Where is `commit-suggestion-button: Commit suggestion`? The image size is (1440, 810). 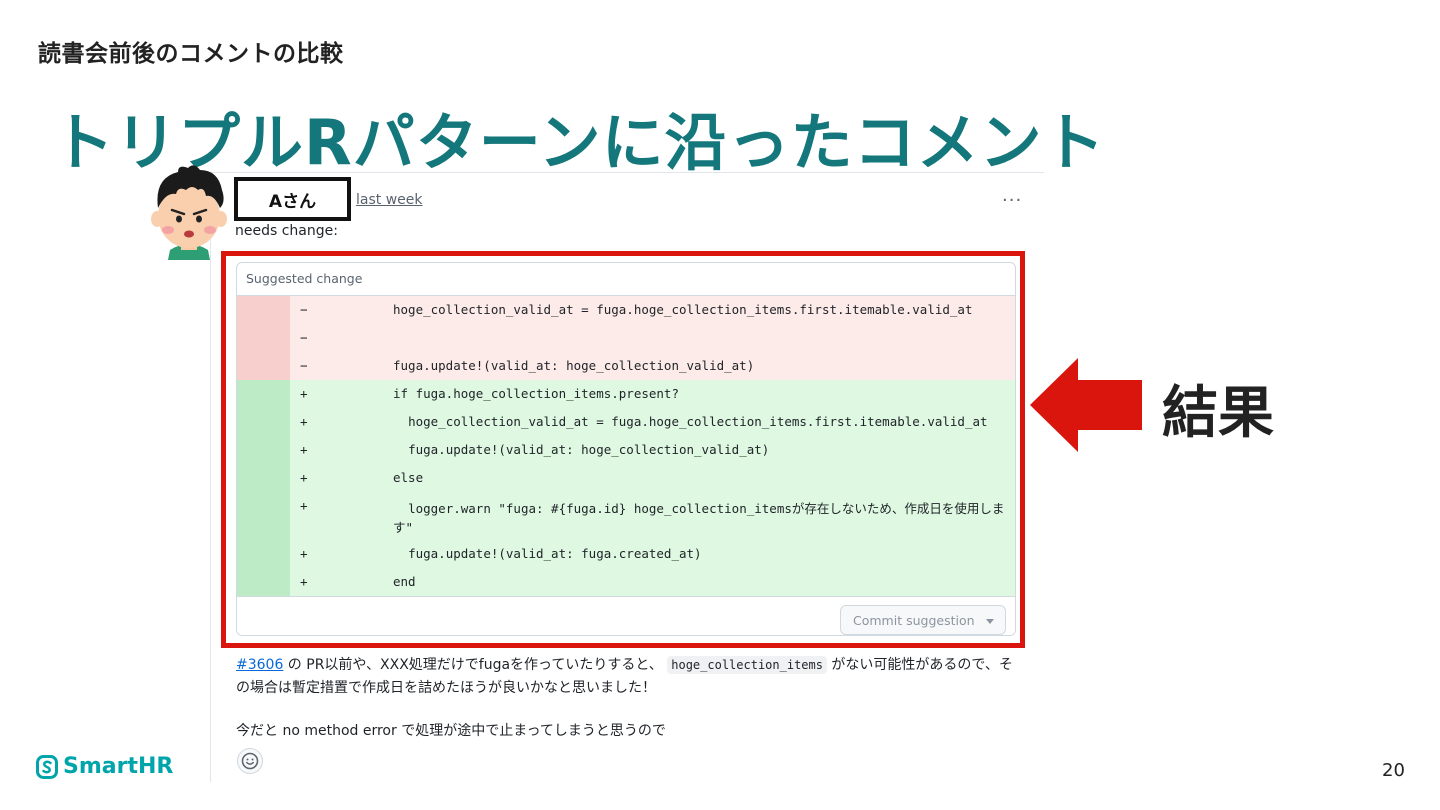
commit-suggestion-button: Commit suggestion is located at coordinates (923, 620).